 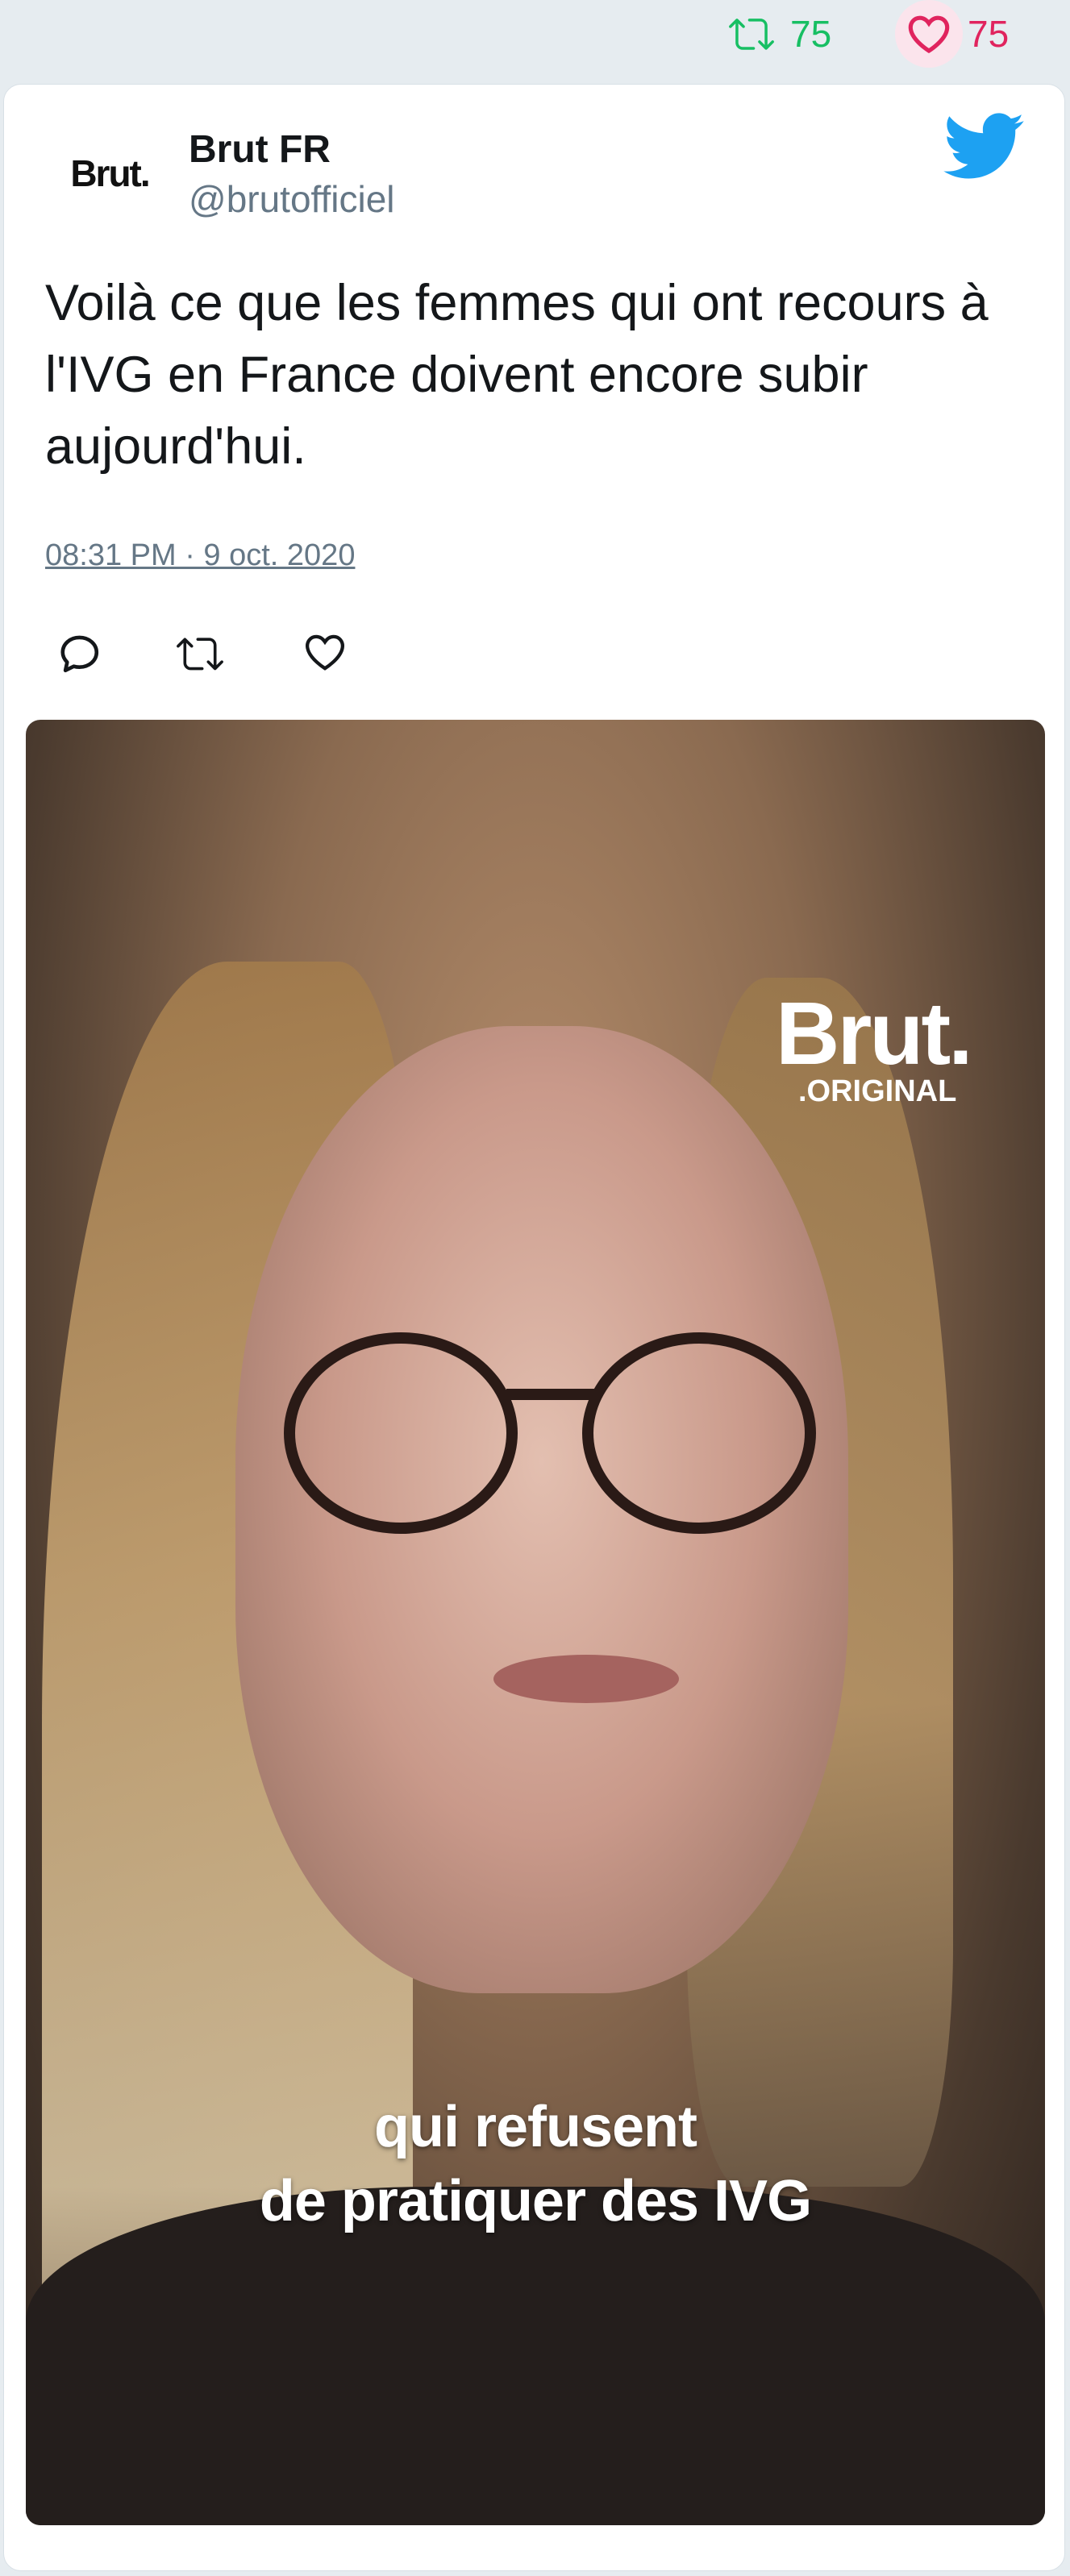 I want to click on heart-icon, so click(x=929, y=34).